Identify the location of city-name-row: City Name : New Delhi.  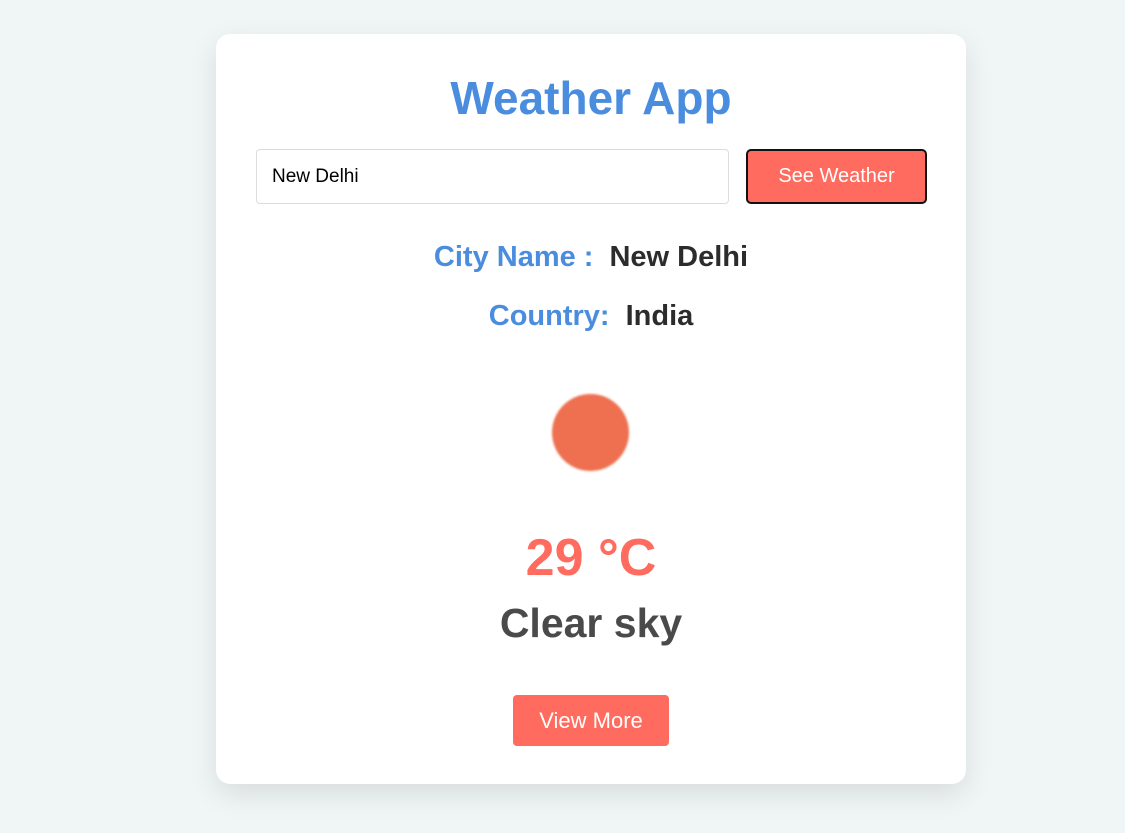
(591, 257).